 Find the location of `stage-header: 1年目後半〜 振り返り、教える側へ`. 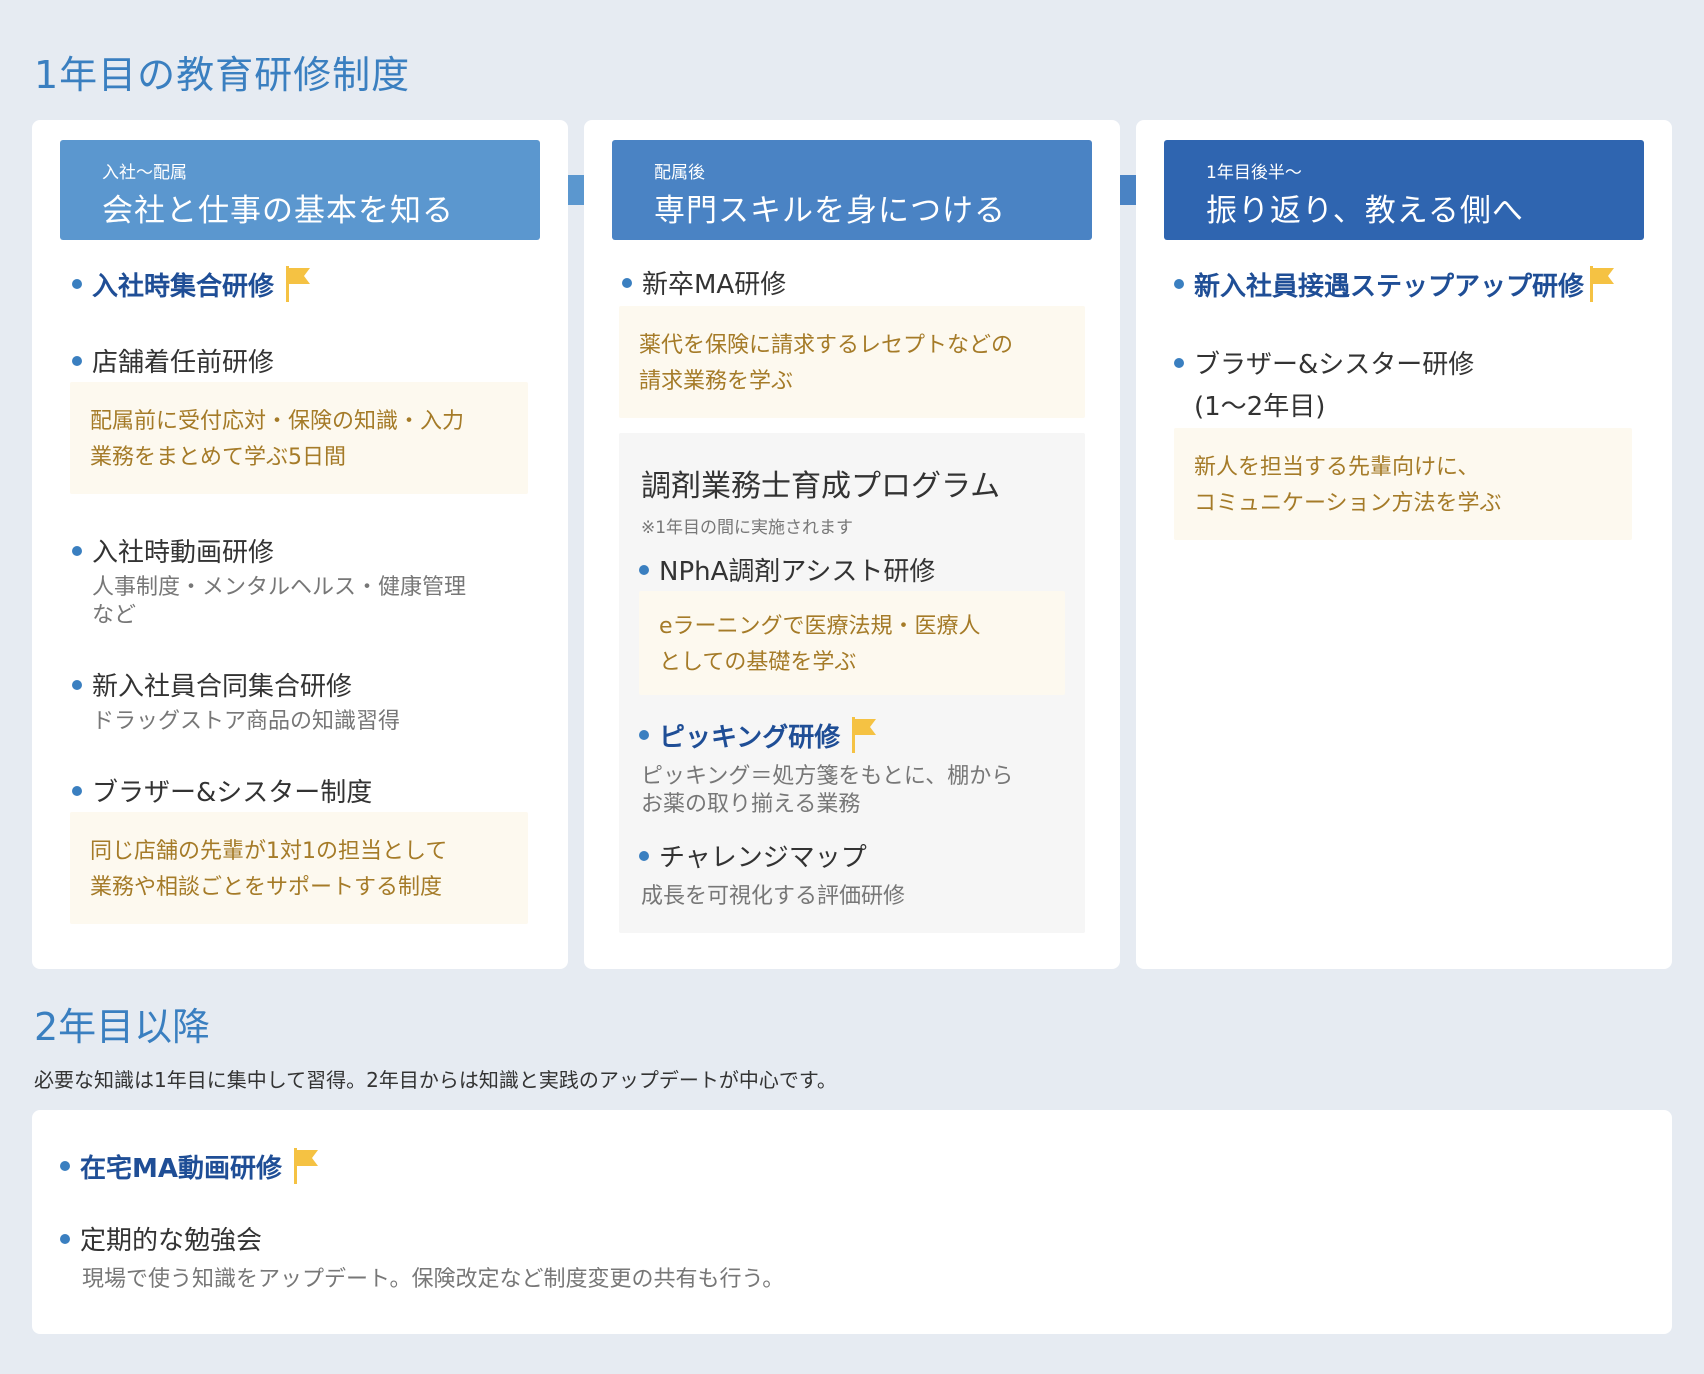

stage-header: 1年目後半〜 振り返り、教える側へ is located at coordinates (1404, 190).